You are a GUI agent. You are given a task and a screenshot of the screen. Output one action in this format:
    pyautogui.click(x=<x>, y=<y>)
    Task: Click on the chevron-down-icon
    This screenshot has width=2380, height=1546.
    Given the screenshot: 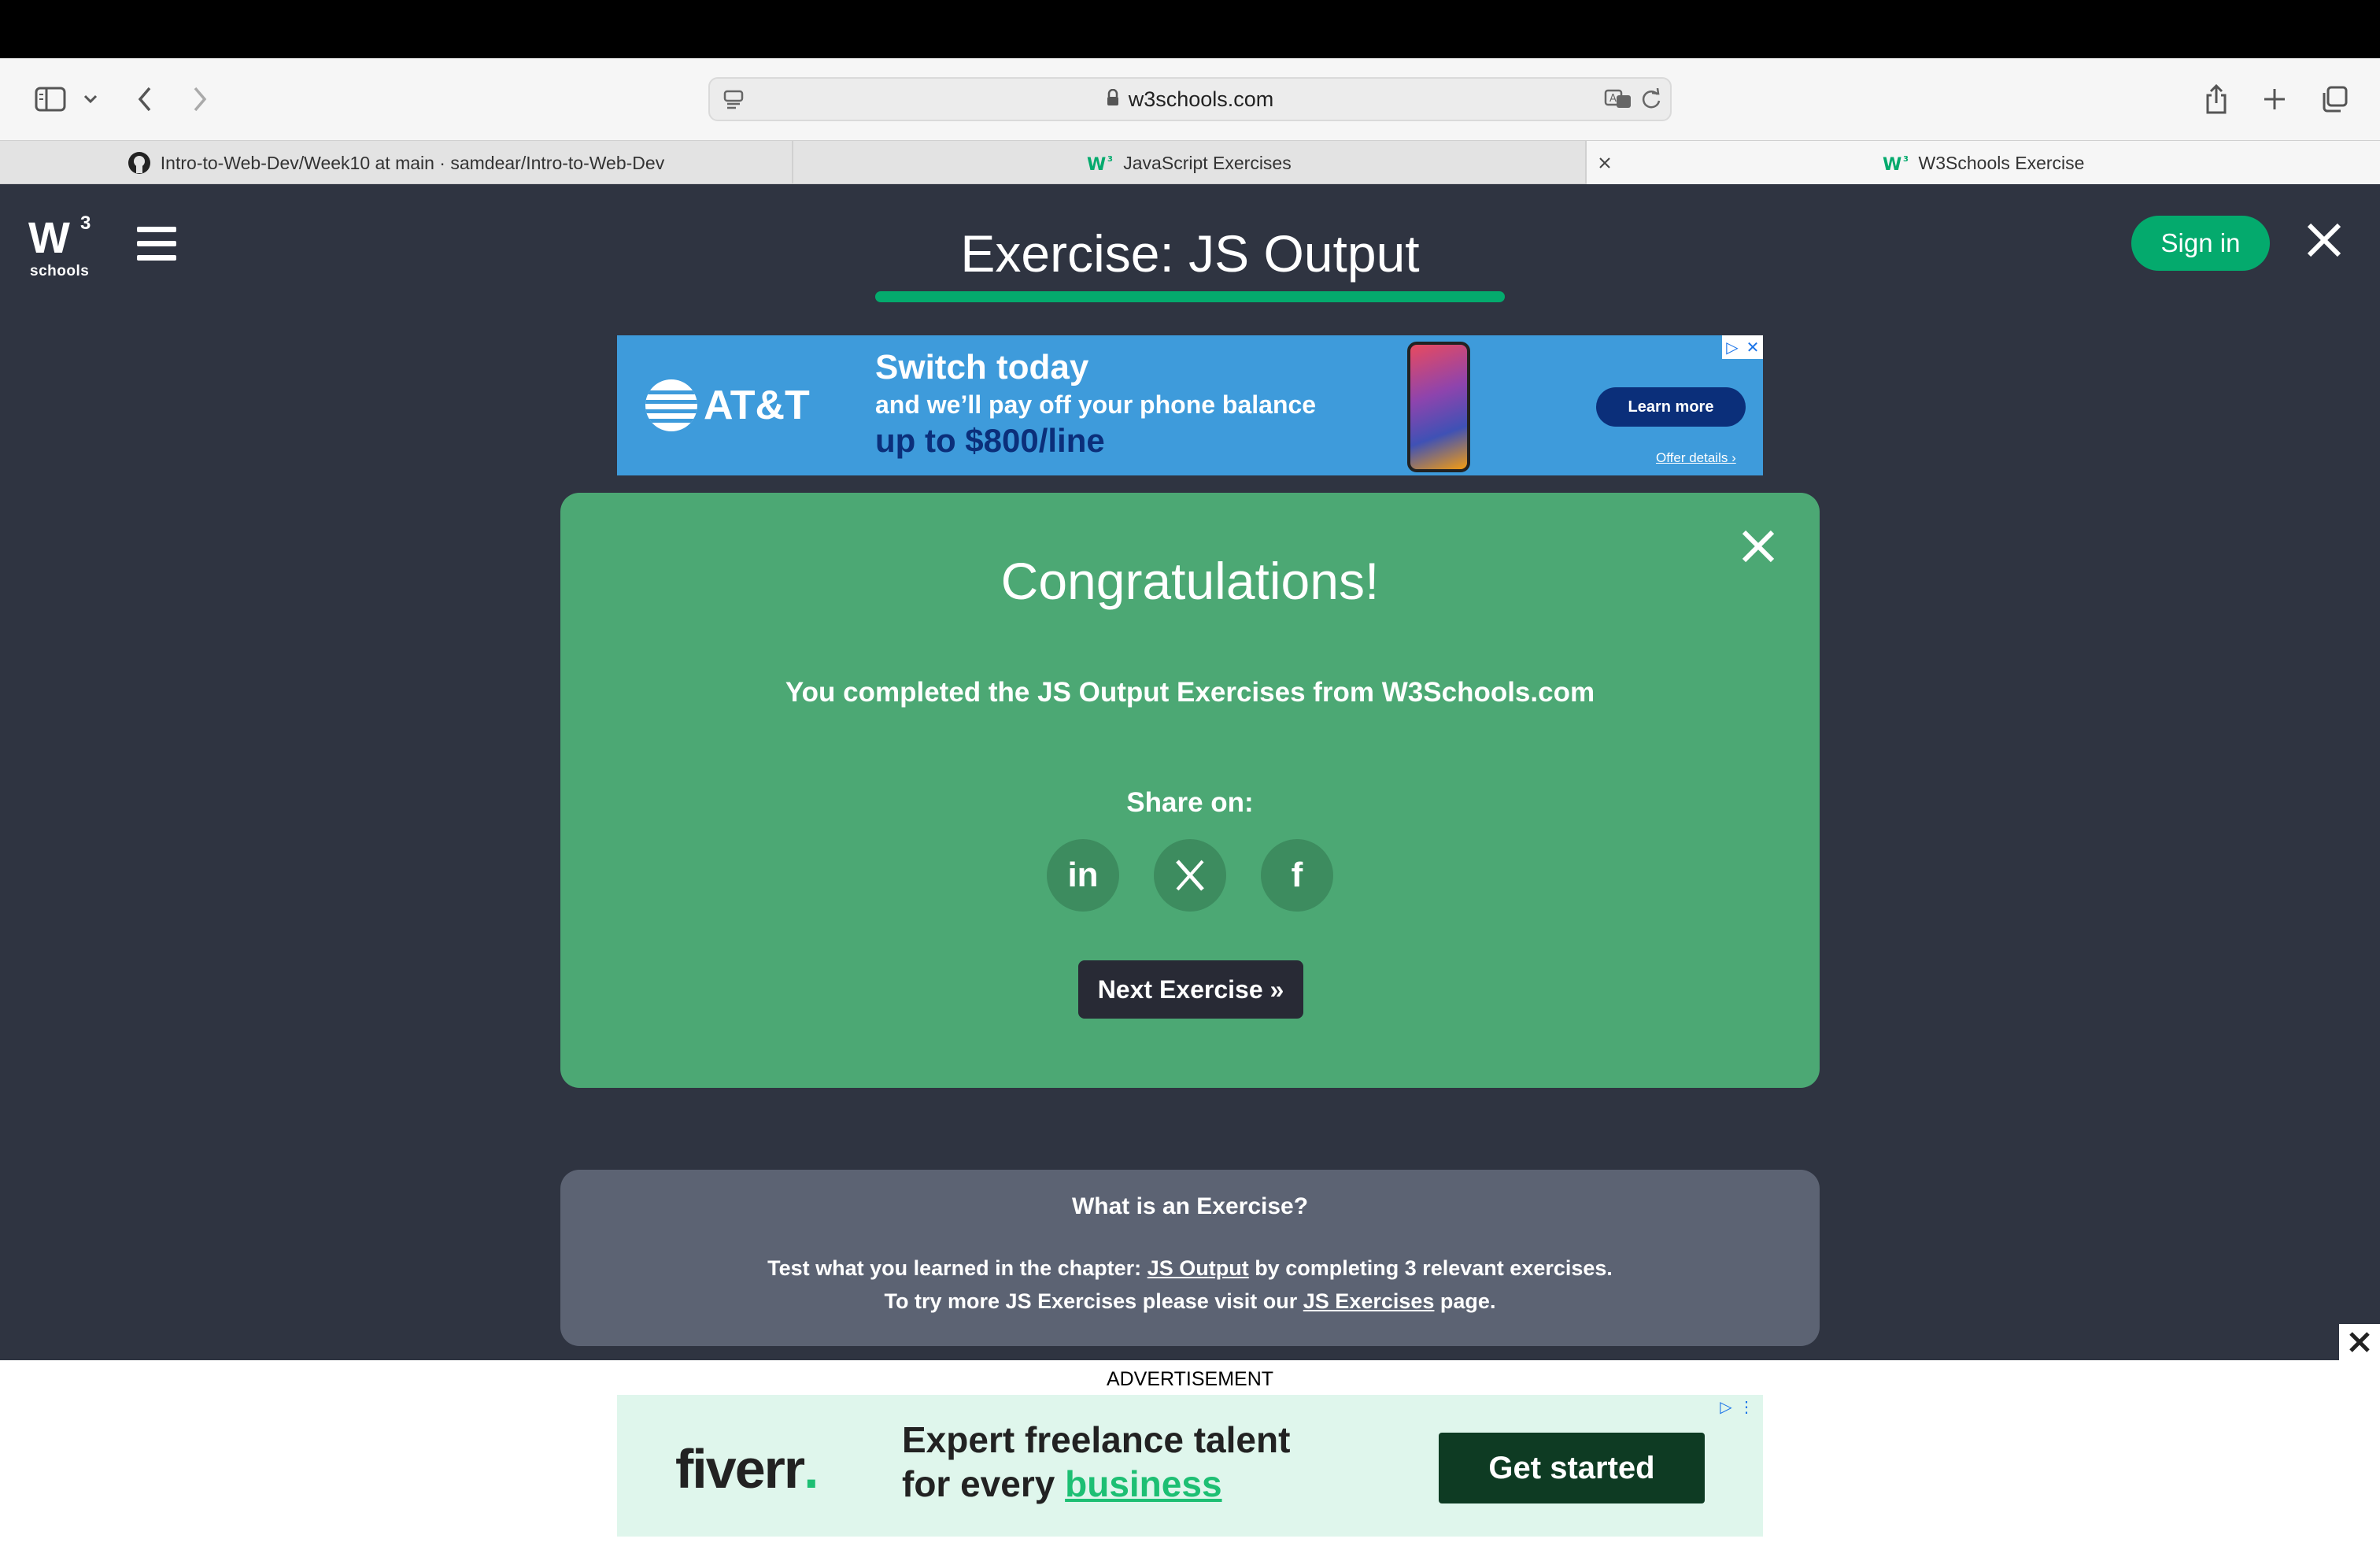 What is the action you would take?
    pyautogui.click(x=90, y=99)
    